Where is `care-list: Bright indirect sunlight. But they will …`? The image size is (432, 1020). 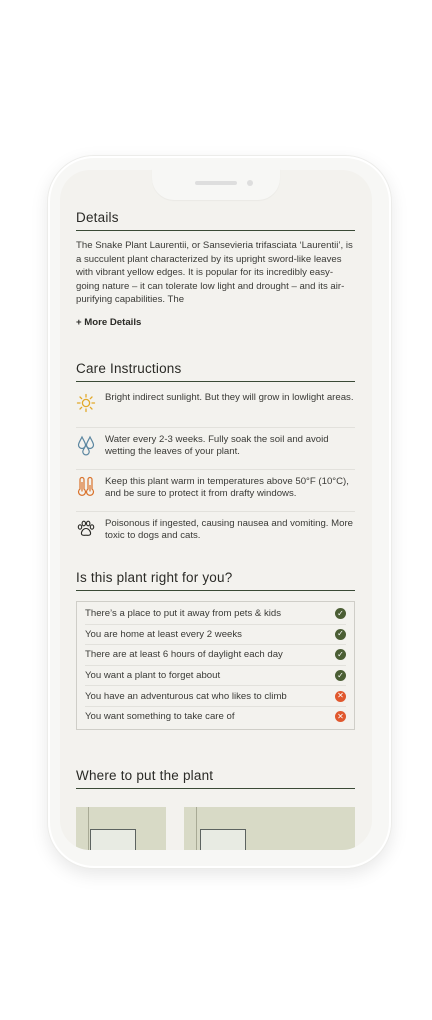 care-list: Bright indirect sunlight. But they will … is located at coordinates (215, 469).